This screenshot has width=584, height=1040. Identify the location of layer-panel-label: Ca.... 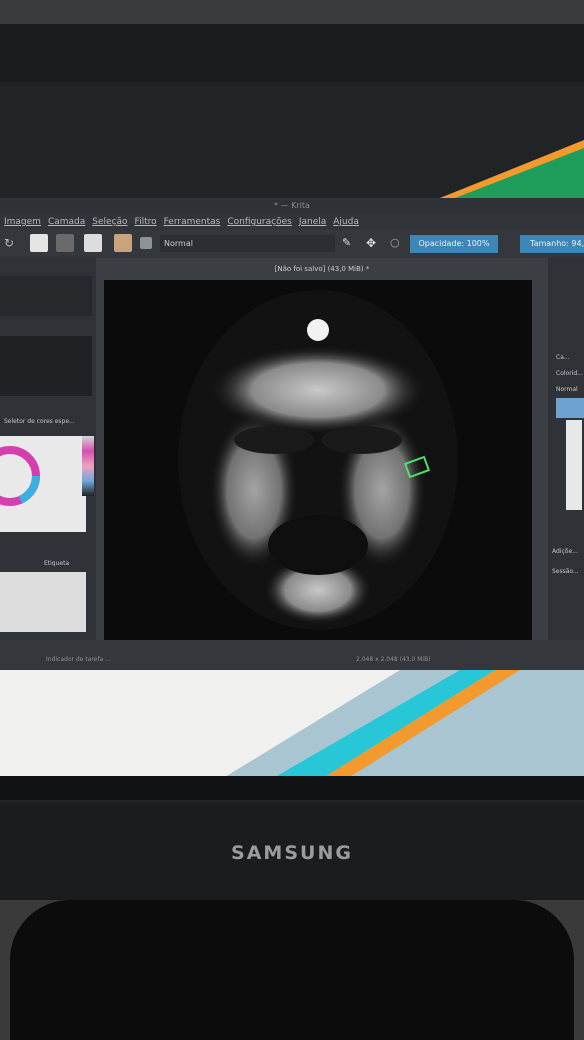
(563, 357).